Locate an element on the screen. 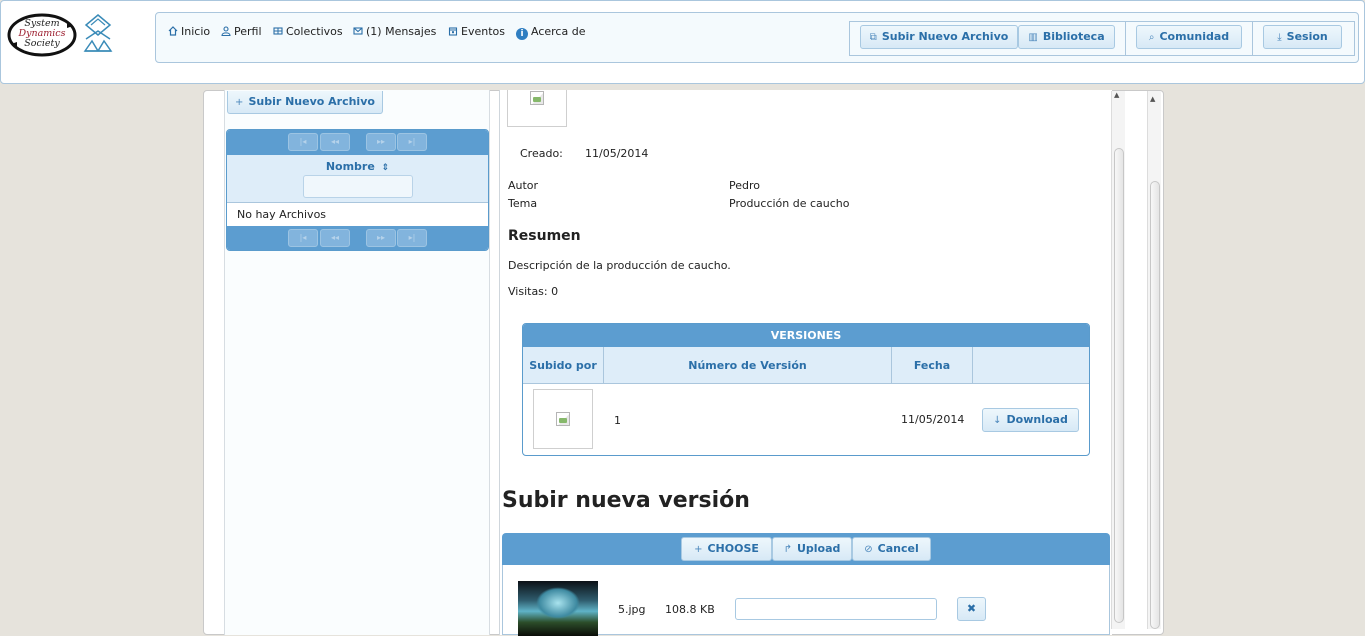 Image resolution: width=1365 pixels, height=636 pixels. file-description-input is located at coordinates (836, 609).